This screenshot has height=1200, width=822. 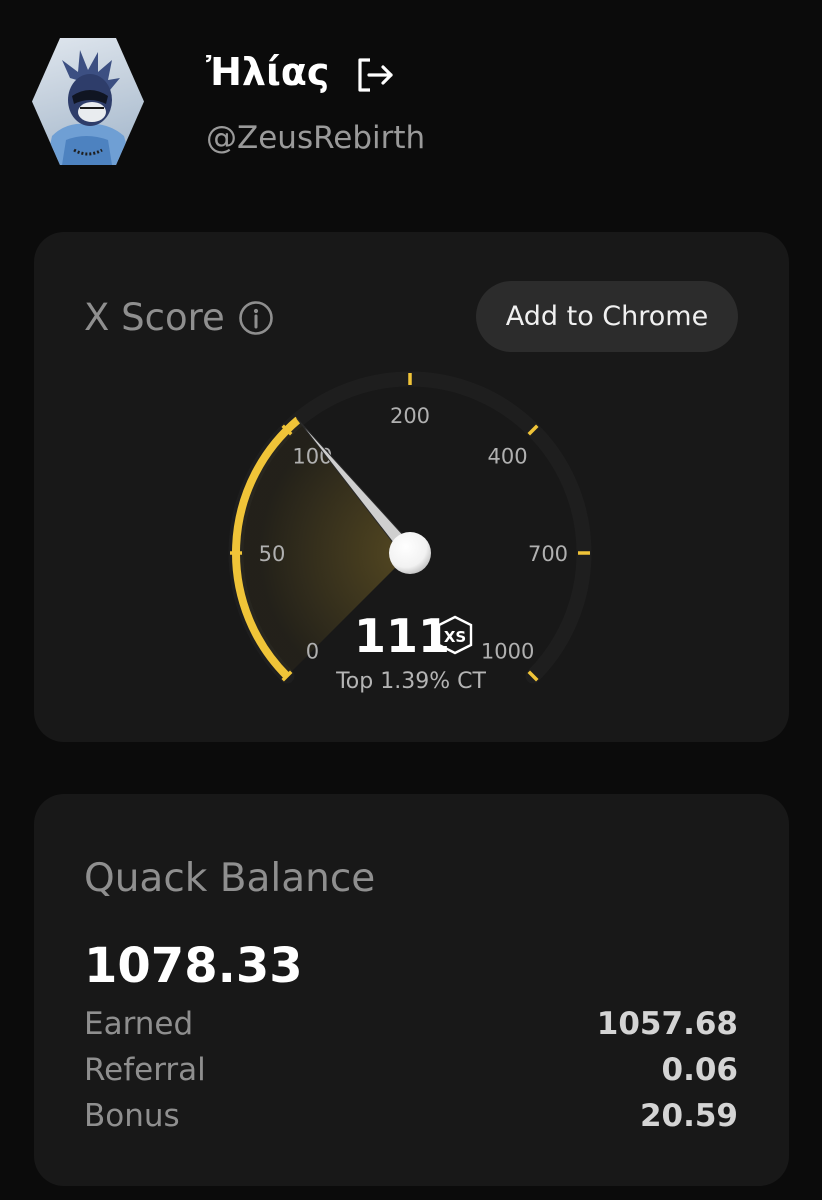 I want to click on balance-row-bonus: Bonus 20.59, so click(x=411, y=1121).